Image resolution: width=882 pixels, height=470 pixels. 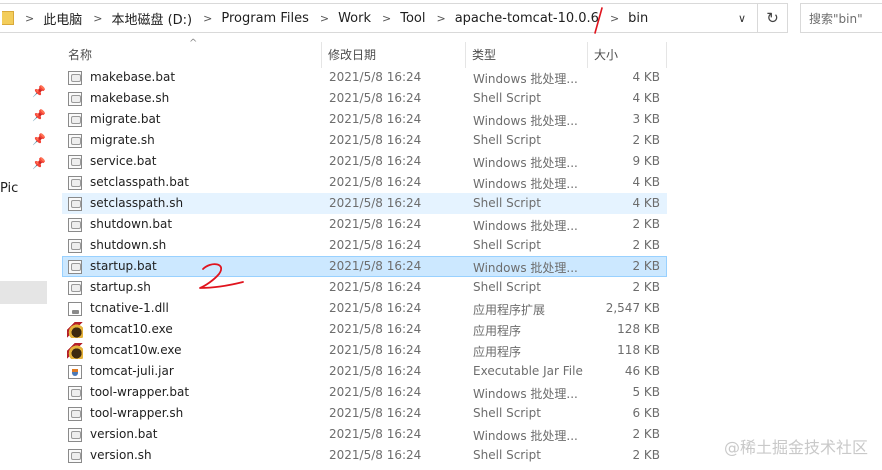 I want to click on nav-item-pictures: Pic, so click(x=9, y=188).